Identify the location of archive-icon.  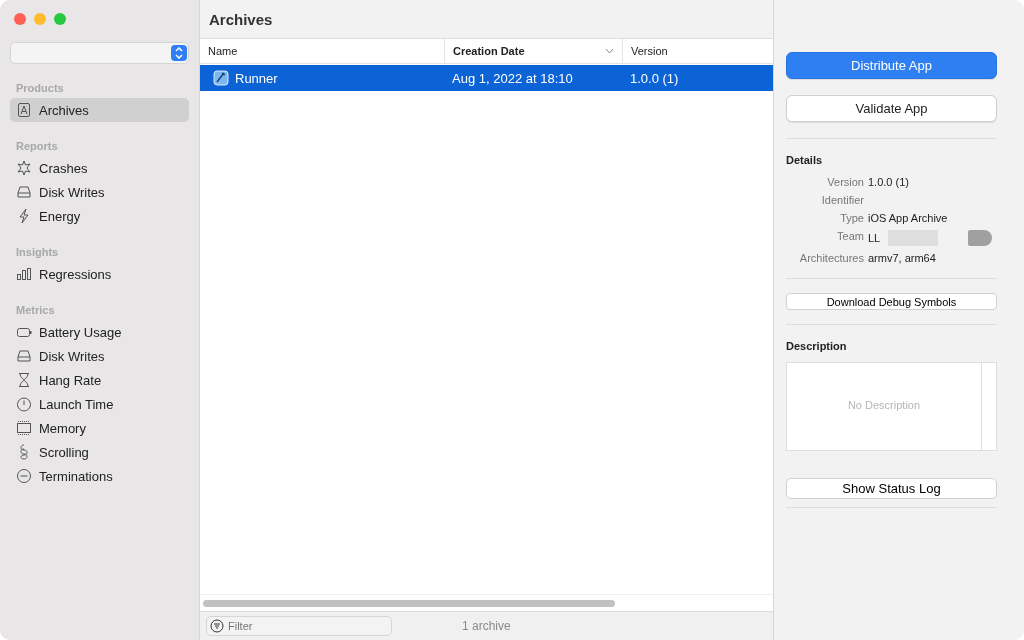
(24, 110).